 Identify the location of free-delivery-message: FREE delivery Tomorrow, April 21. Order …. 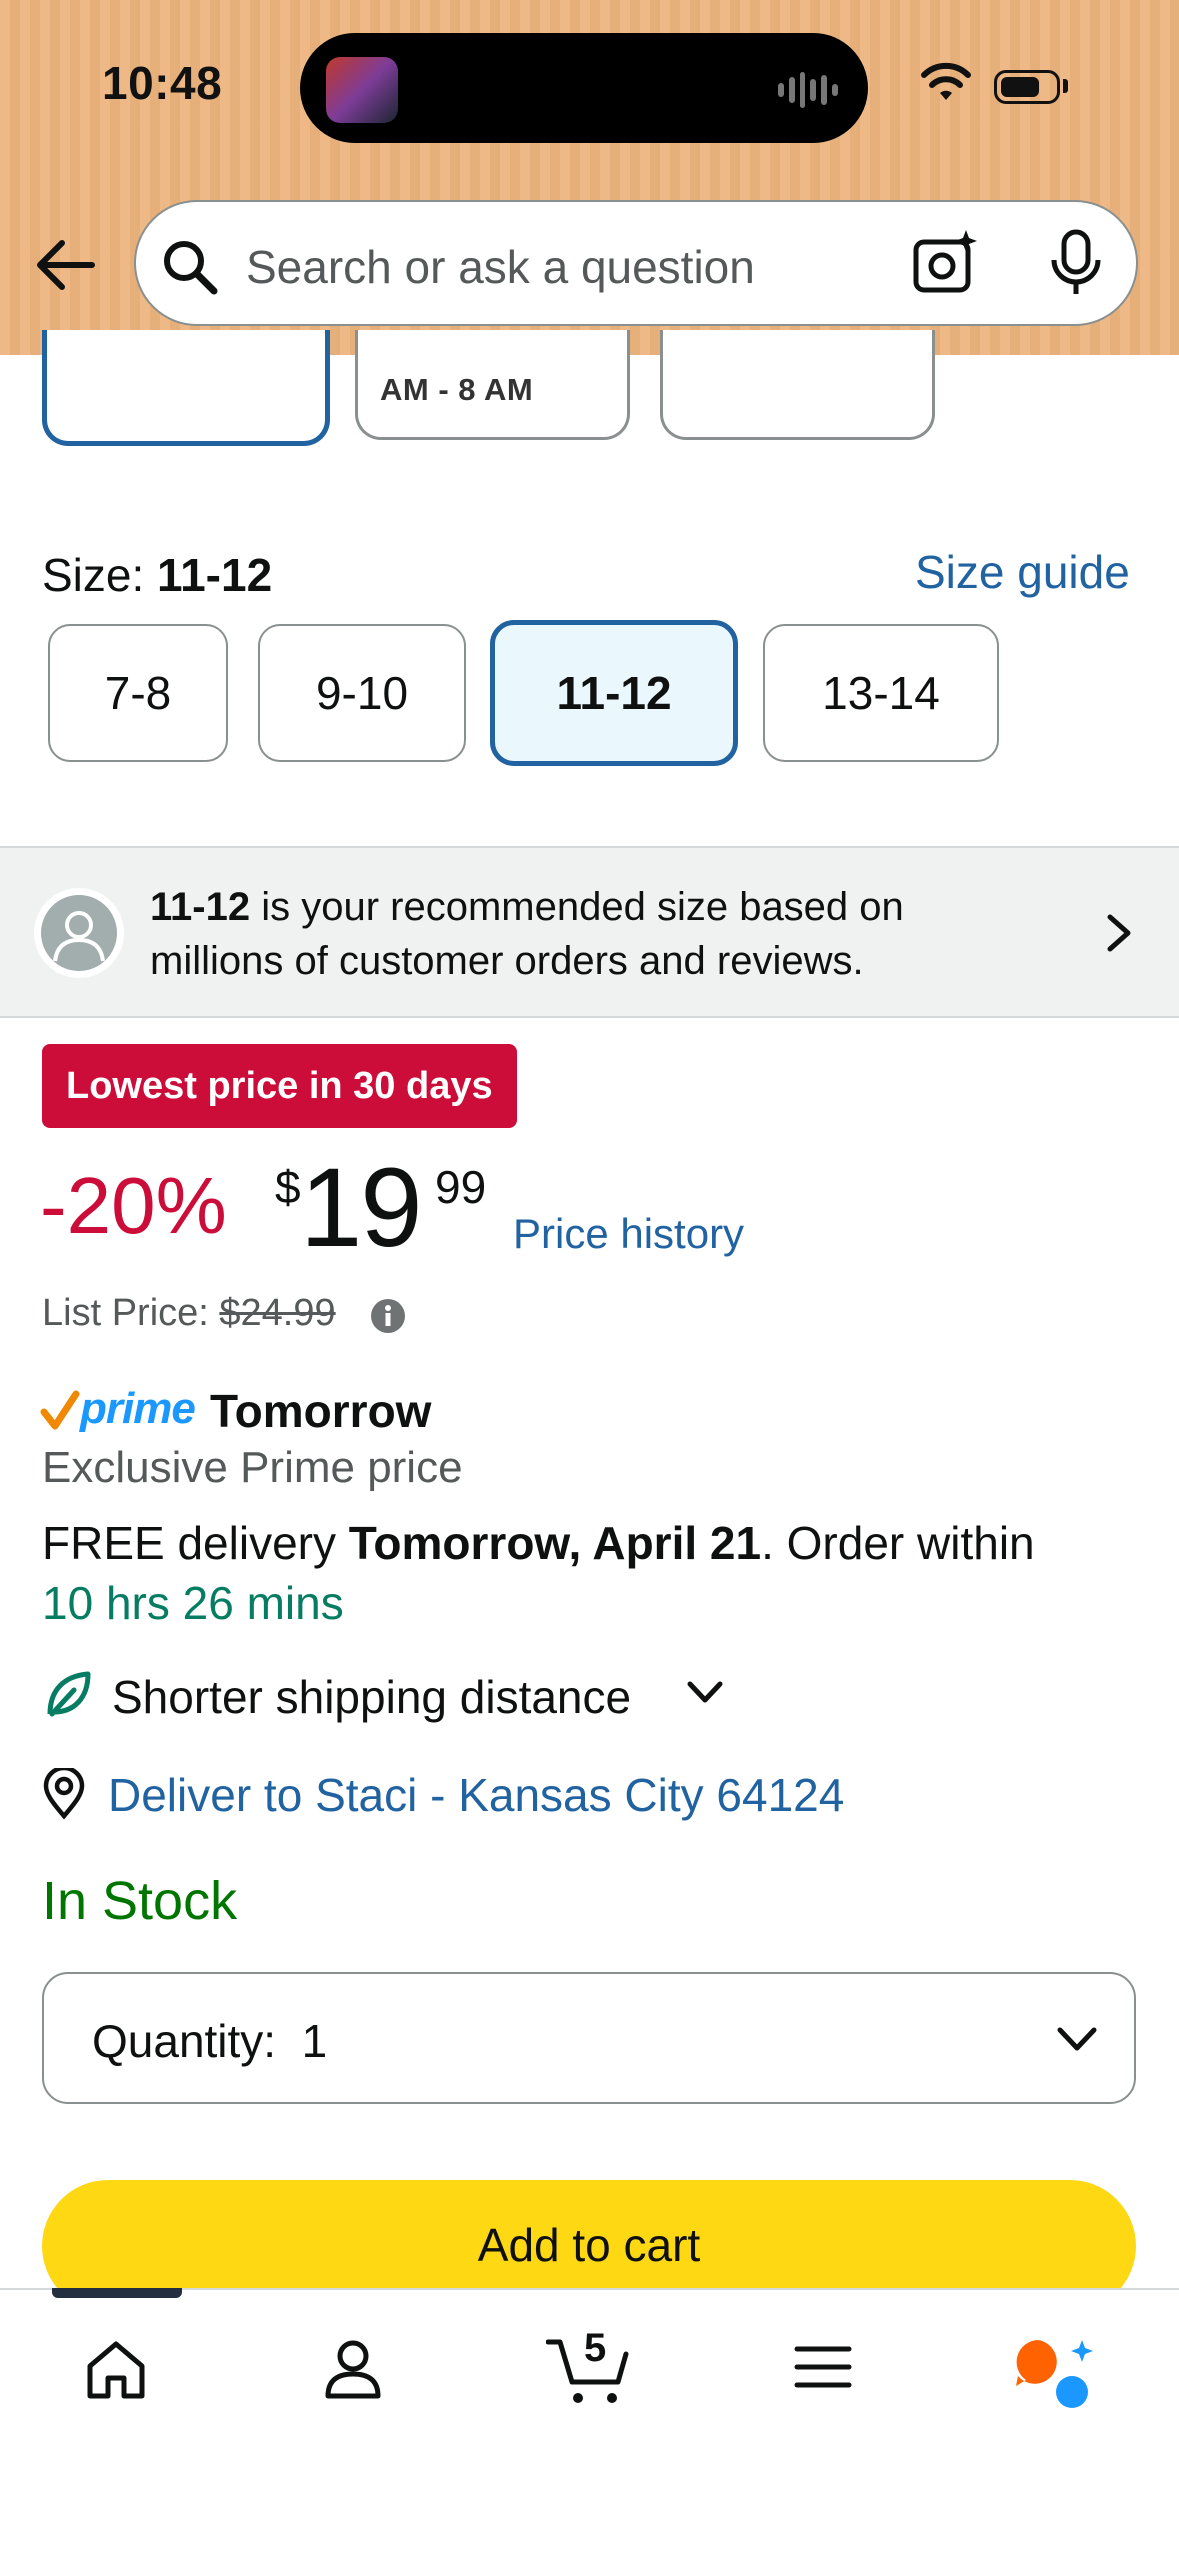
(538, 1573).